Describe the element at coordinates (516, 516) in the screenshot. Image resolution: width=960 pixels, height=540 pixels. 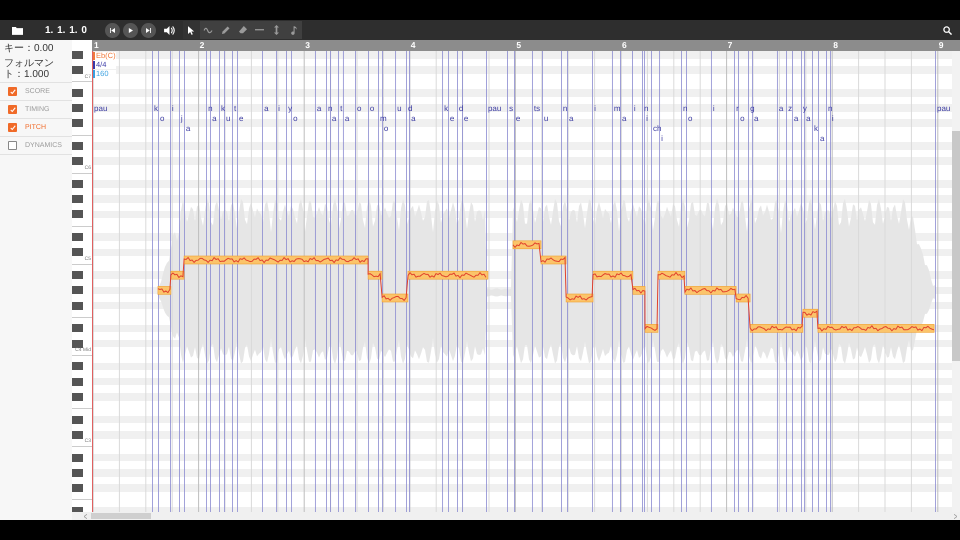
I see `horizontal-scrollbar` at that location.